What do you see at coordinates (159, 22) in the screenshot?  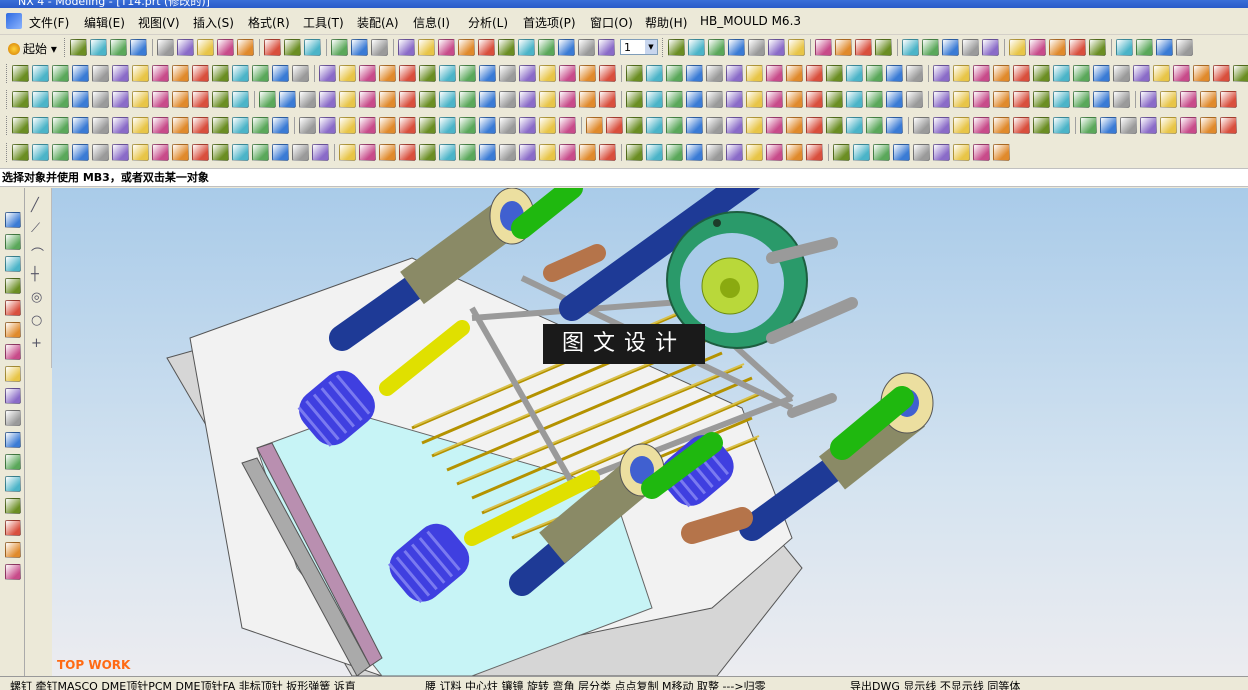 I see `menu-view: 视图(V)` at bounding box center [159, 22].